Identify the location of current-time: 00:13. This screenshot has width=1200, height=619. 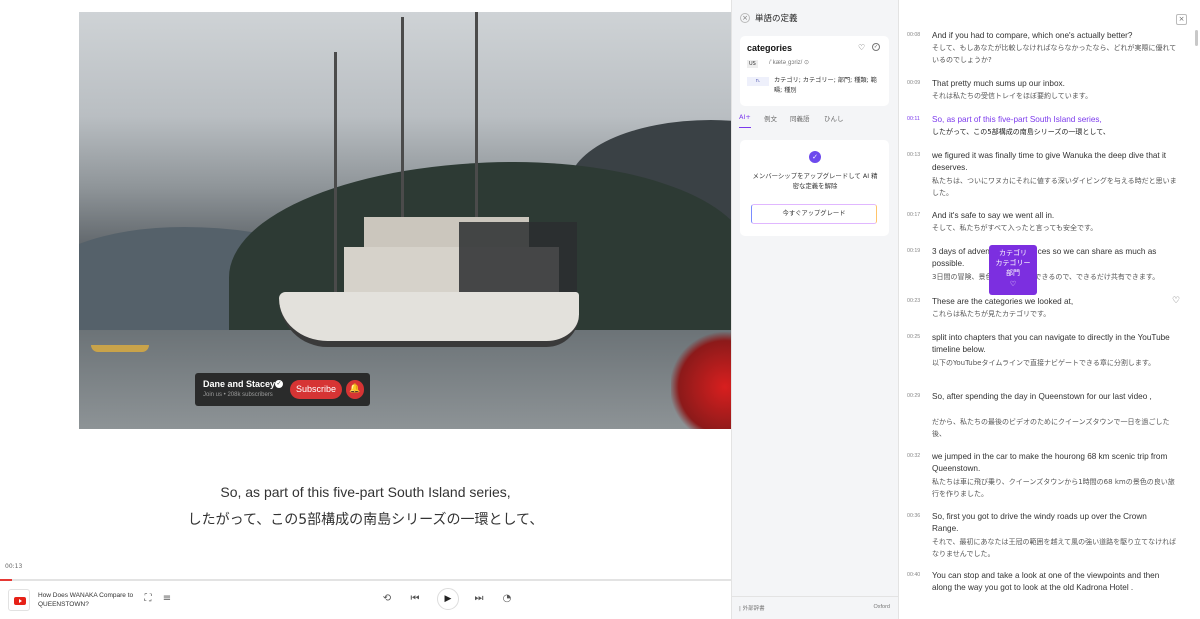
(14, 566).